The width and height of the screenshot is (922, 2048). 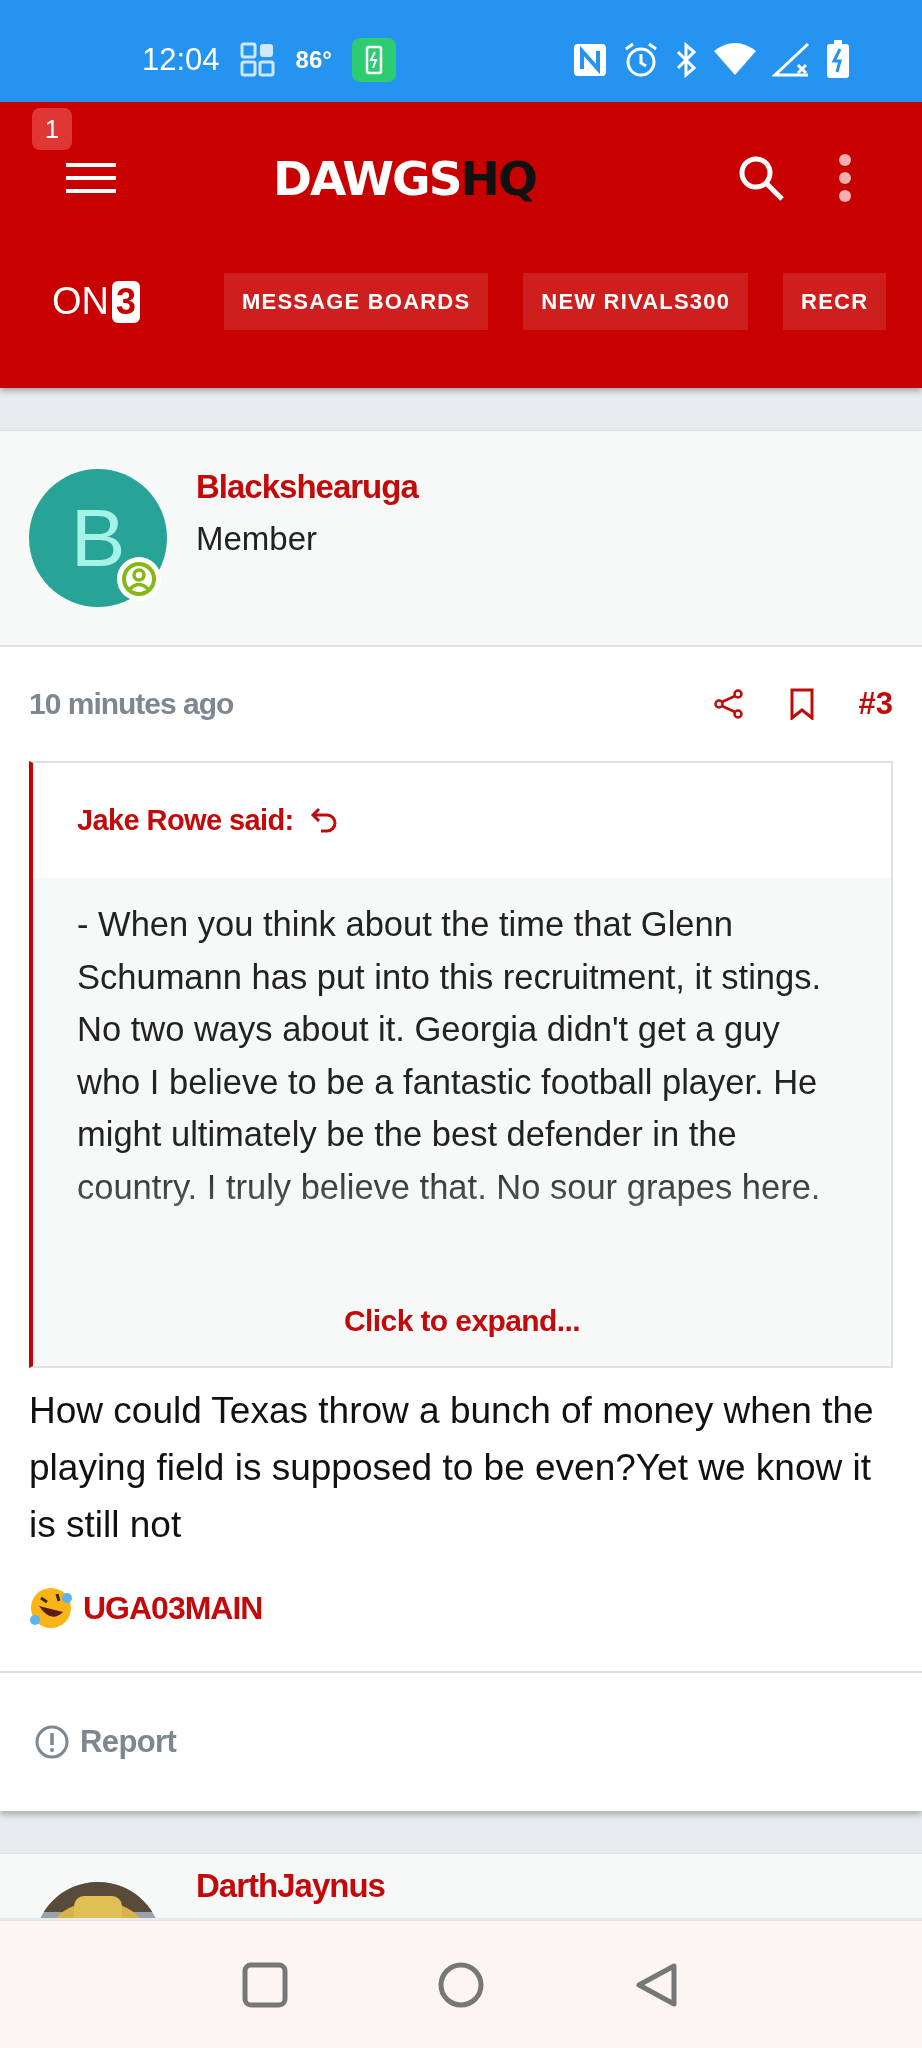 I want to click on user-role: Member, so click(x=257, y=539).